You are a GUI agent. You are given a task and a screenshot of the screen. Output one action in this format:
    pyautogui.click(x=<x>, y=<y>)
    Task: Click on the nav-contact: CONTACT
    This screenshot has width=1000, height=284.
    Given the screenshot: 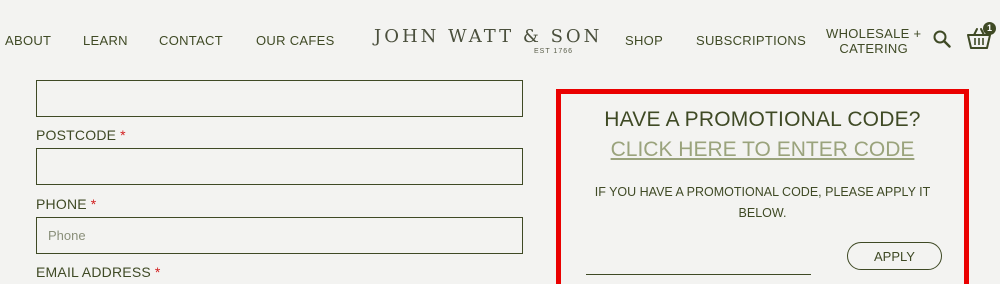 What is the action you would take?
    pyautogui.click(x=191, y=40)
    